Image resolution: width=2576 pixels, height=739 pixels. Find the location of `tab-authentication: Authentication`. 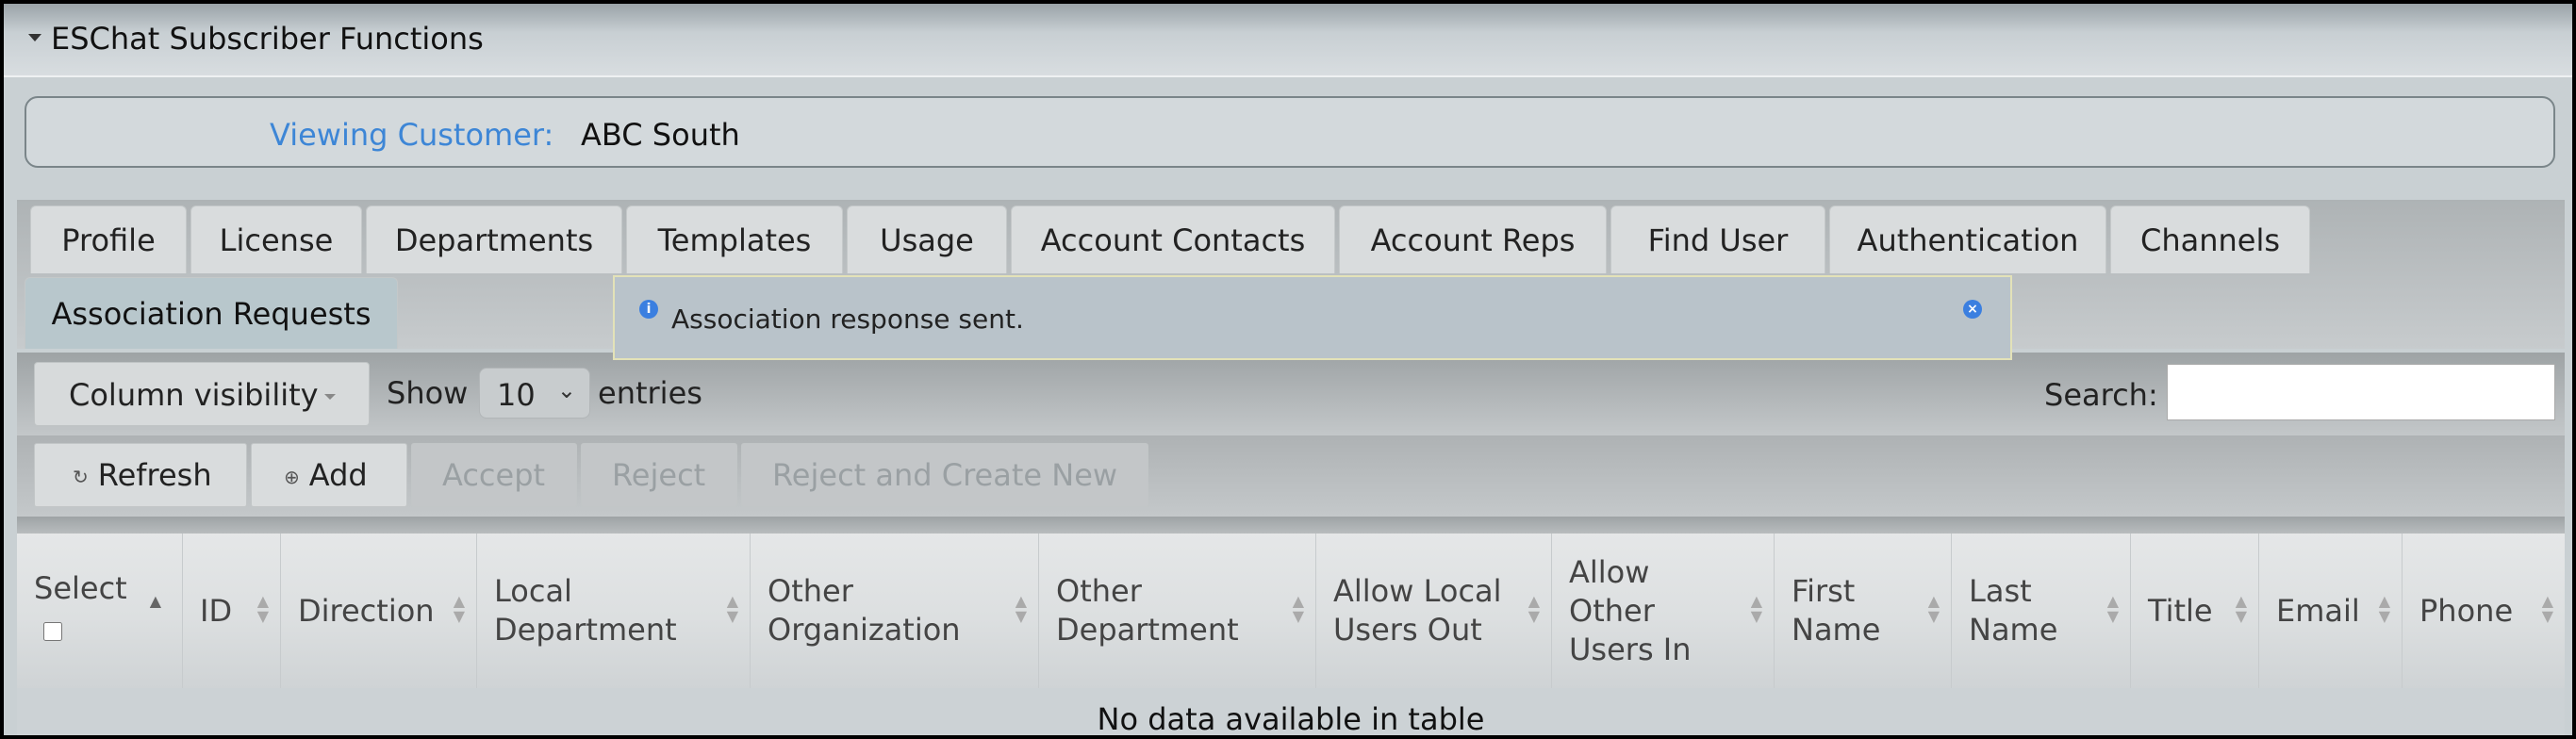

tab-authentication: Authentication is located at coordinates (1967, 239).